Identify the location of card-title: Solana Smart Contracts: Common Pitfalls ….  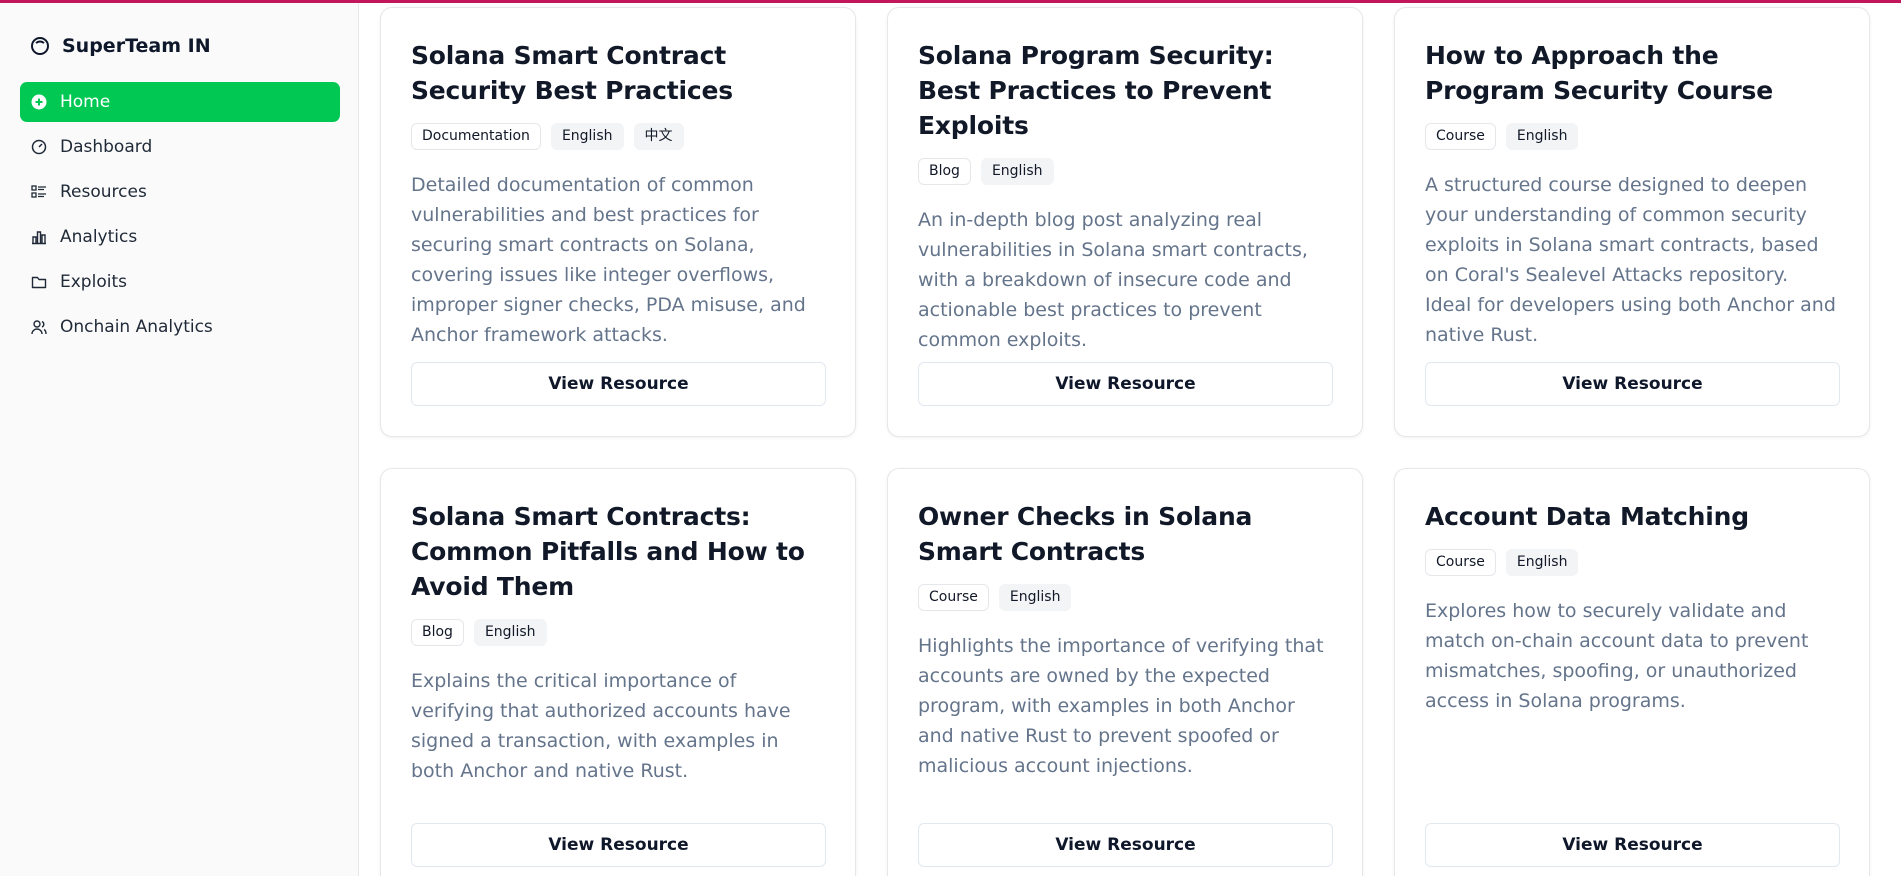
(608, 551).